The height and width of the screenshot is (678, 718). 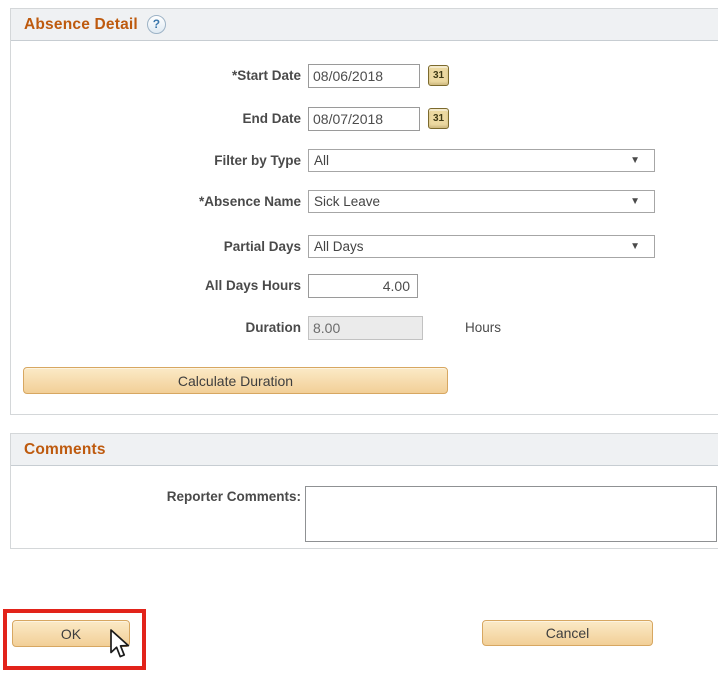 I want to click on comments-header: Comments, so click(x=364, y=450).